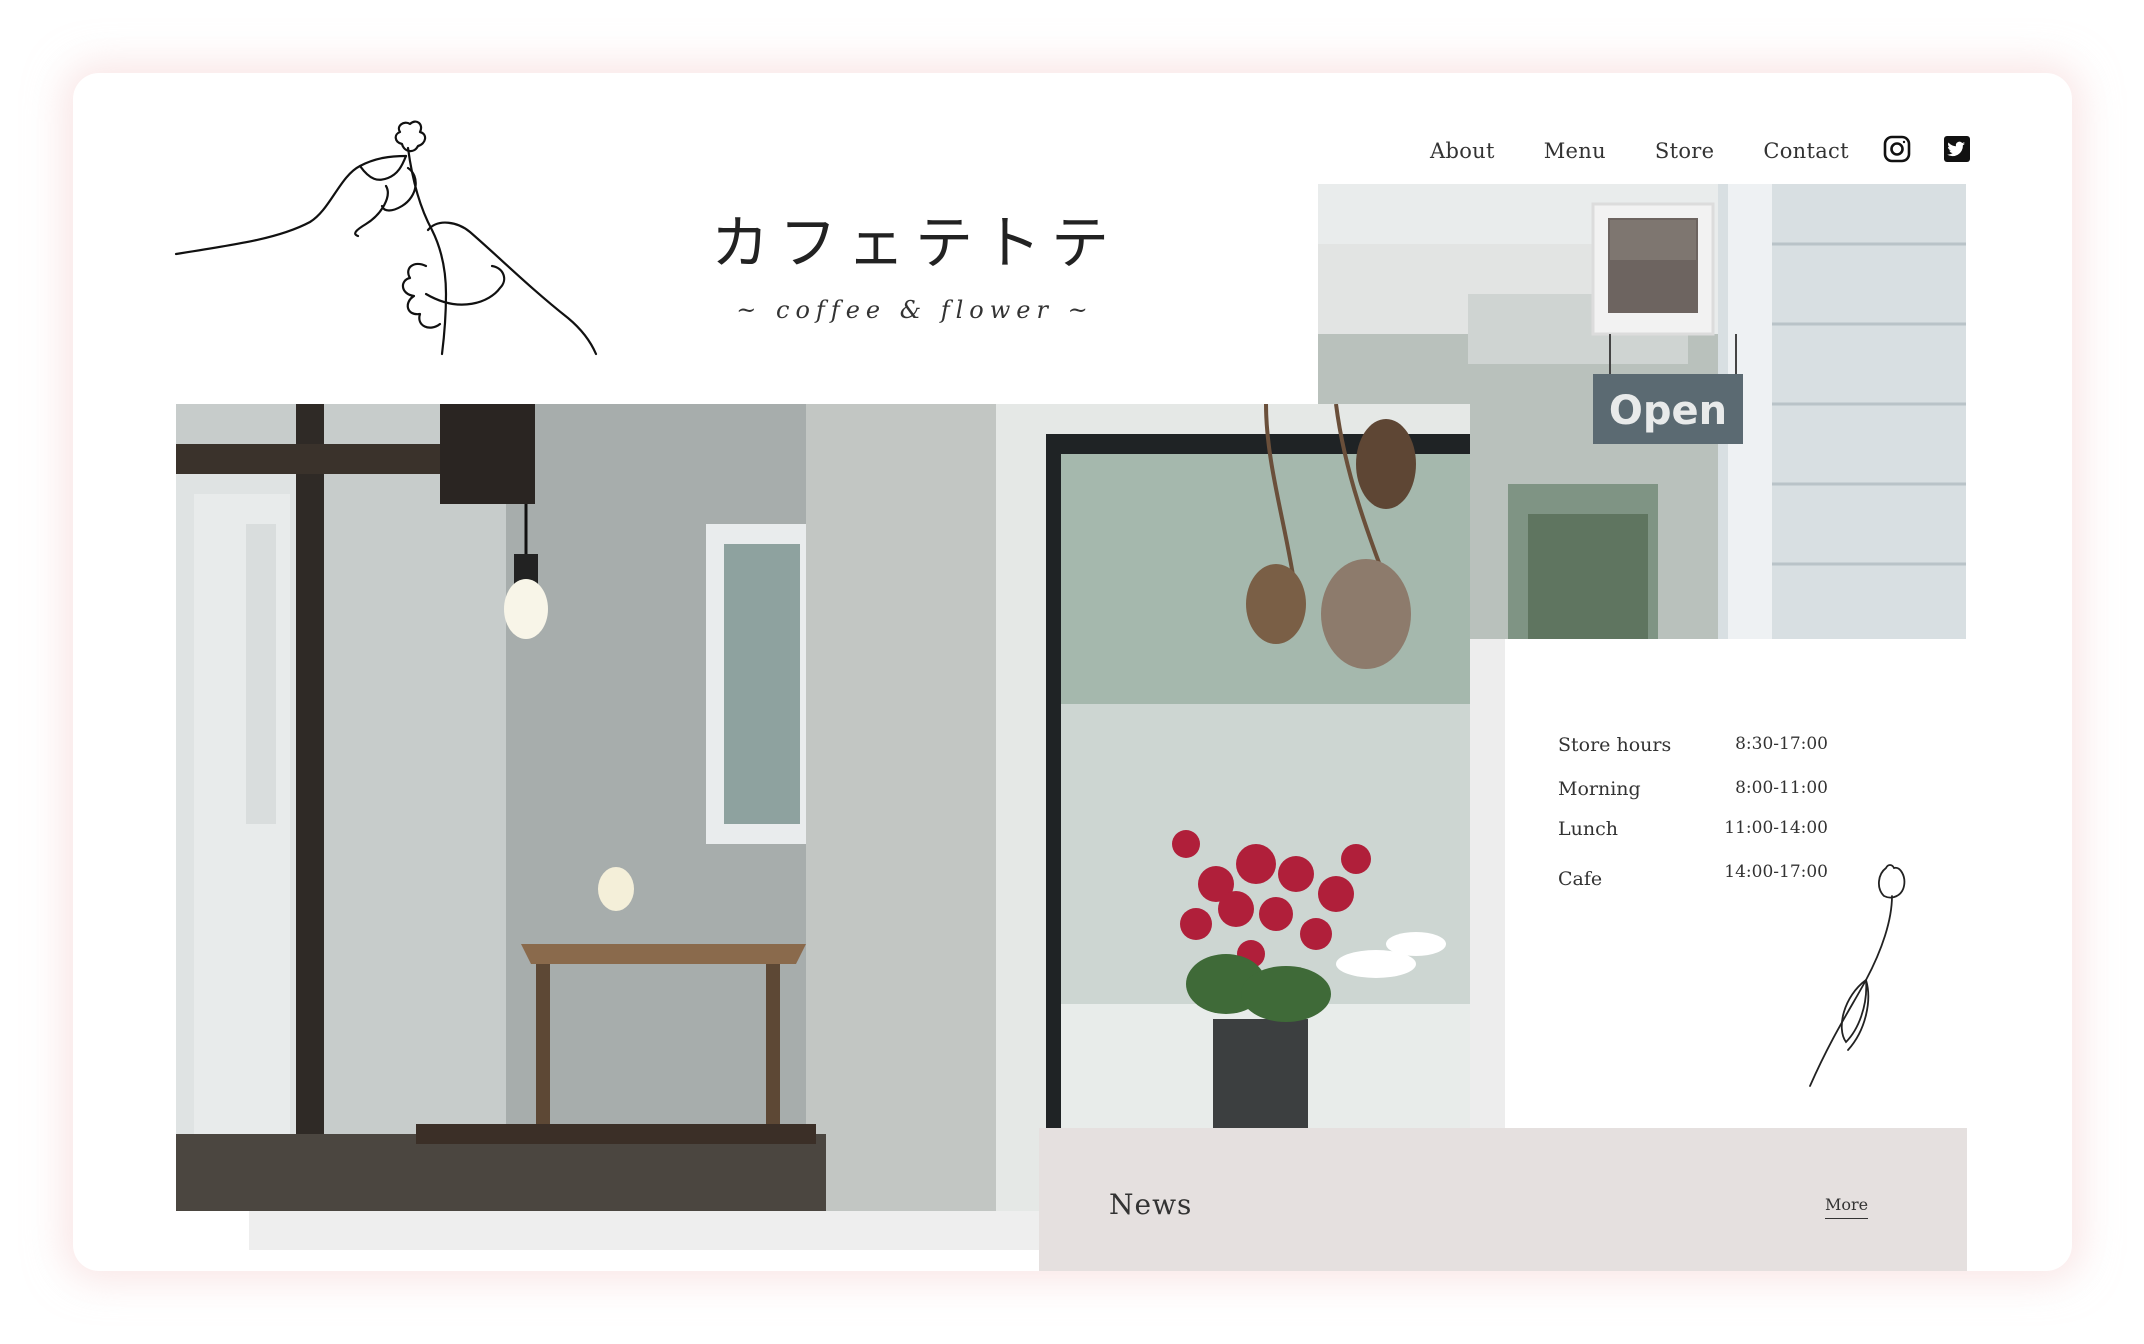  What do you see at coordinates (1847, 1207) in the screenshot?
I see `news-more-link: More` at bounding box center [1847, 1207].